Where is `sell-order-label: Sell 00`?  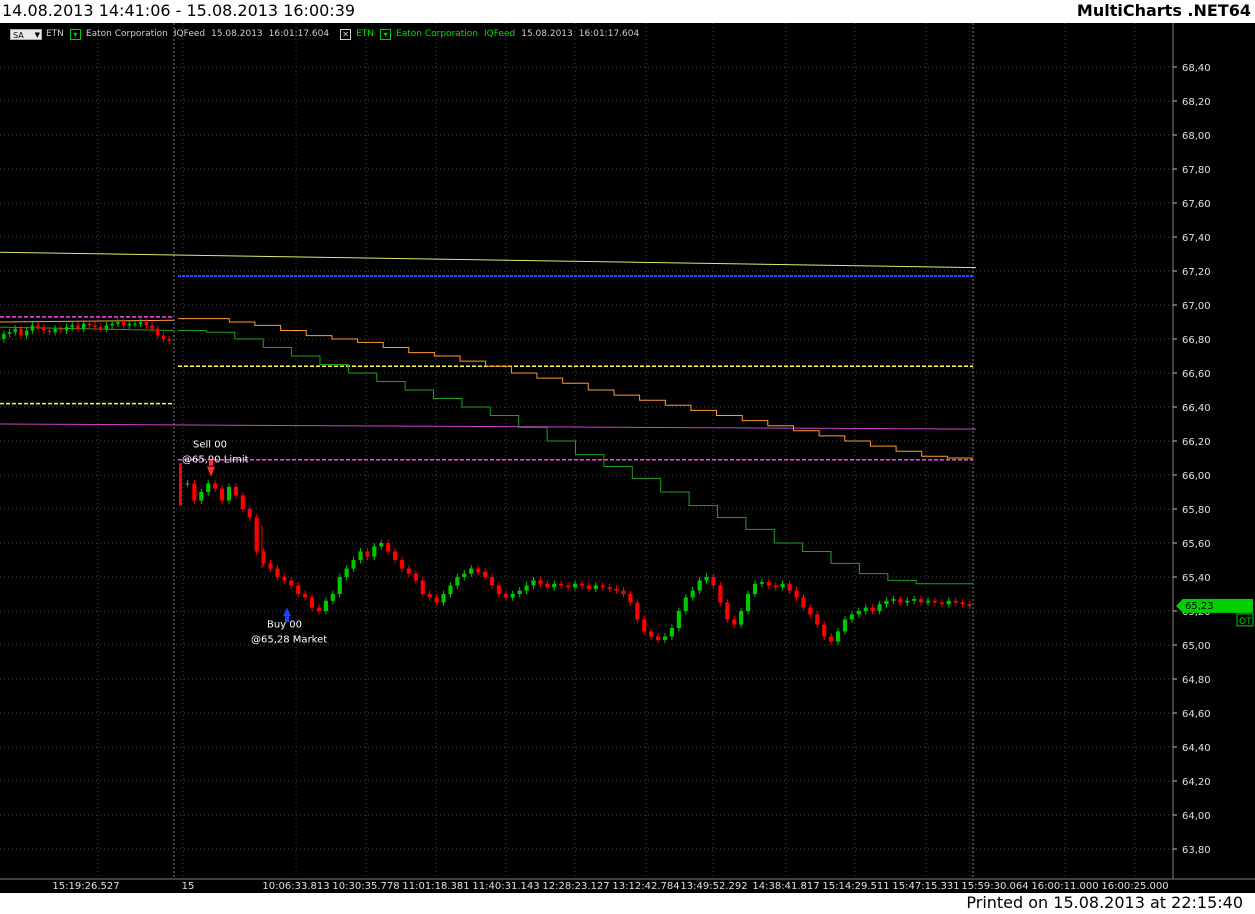 sell-order-label: Sell 00 is located at coordinates (210, 445).